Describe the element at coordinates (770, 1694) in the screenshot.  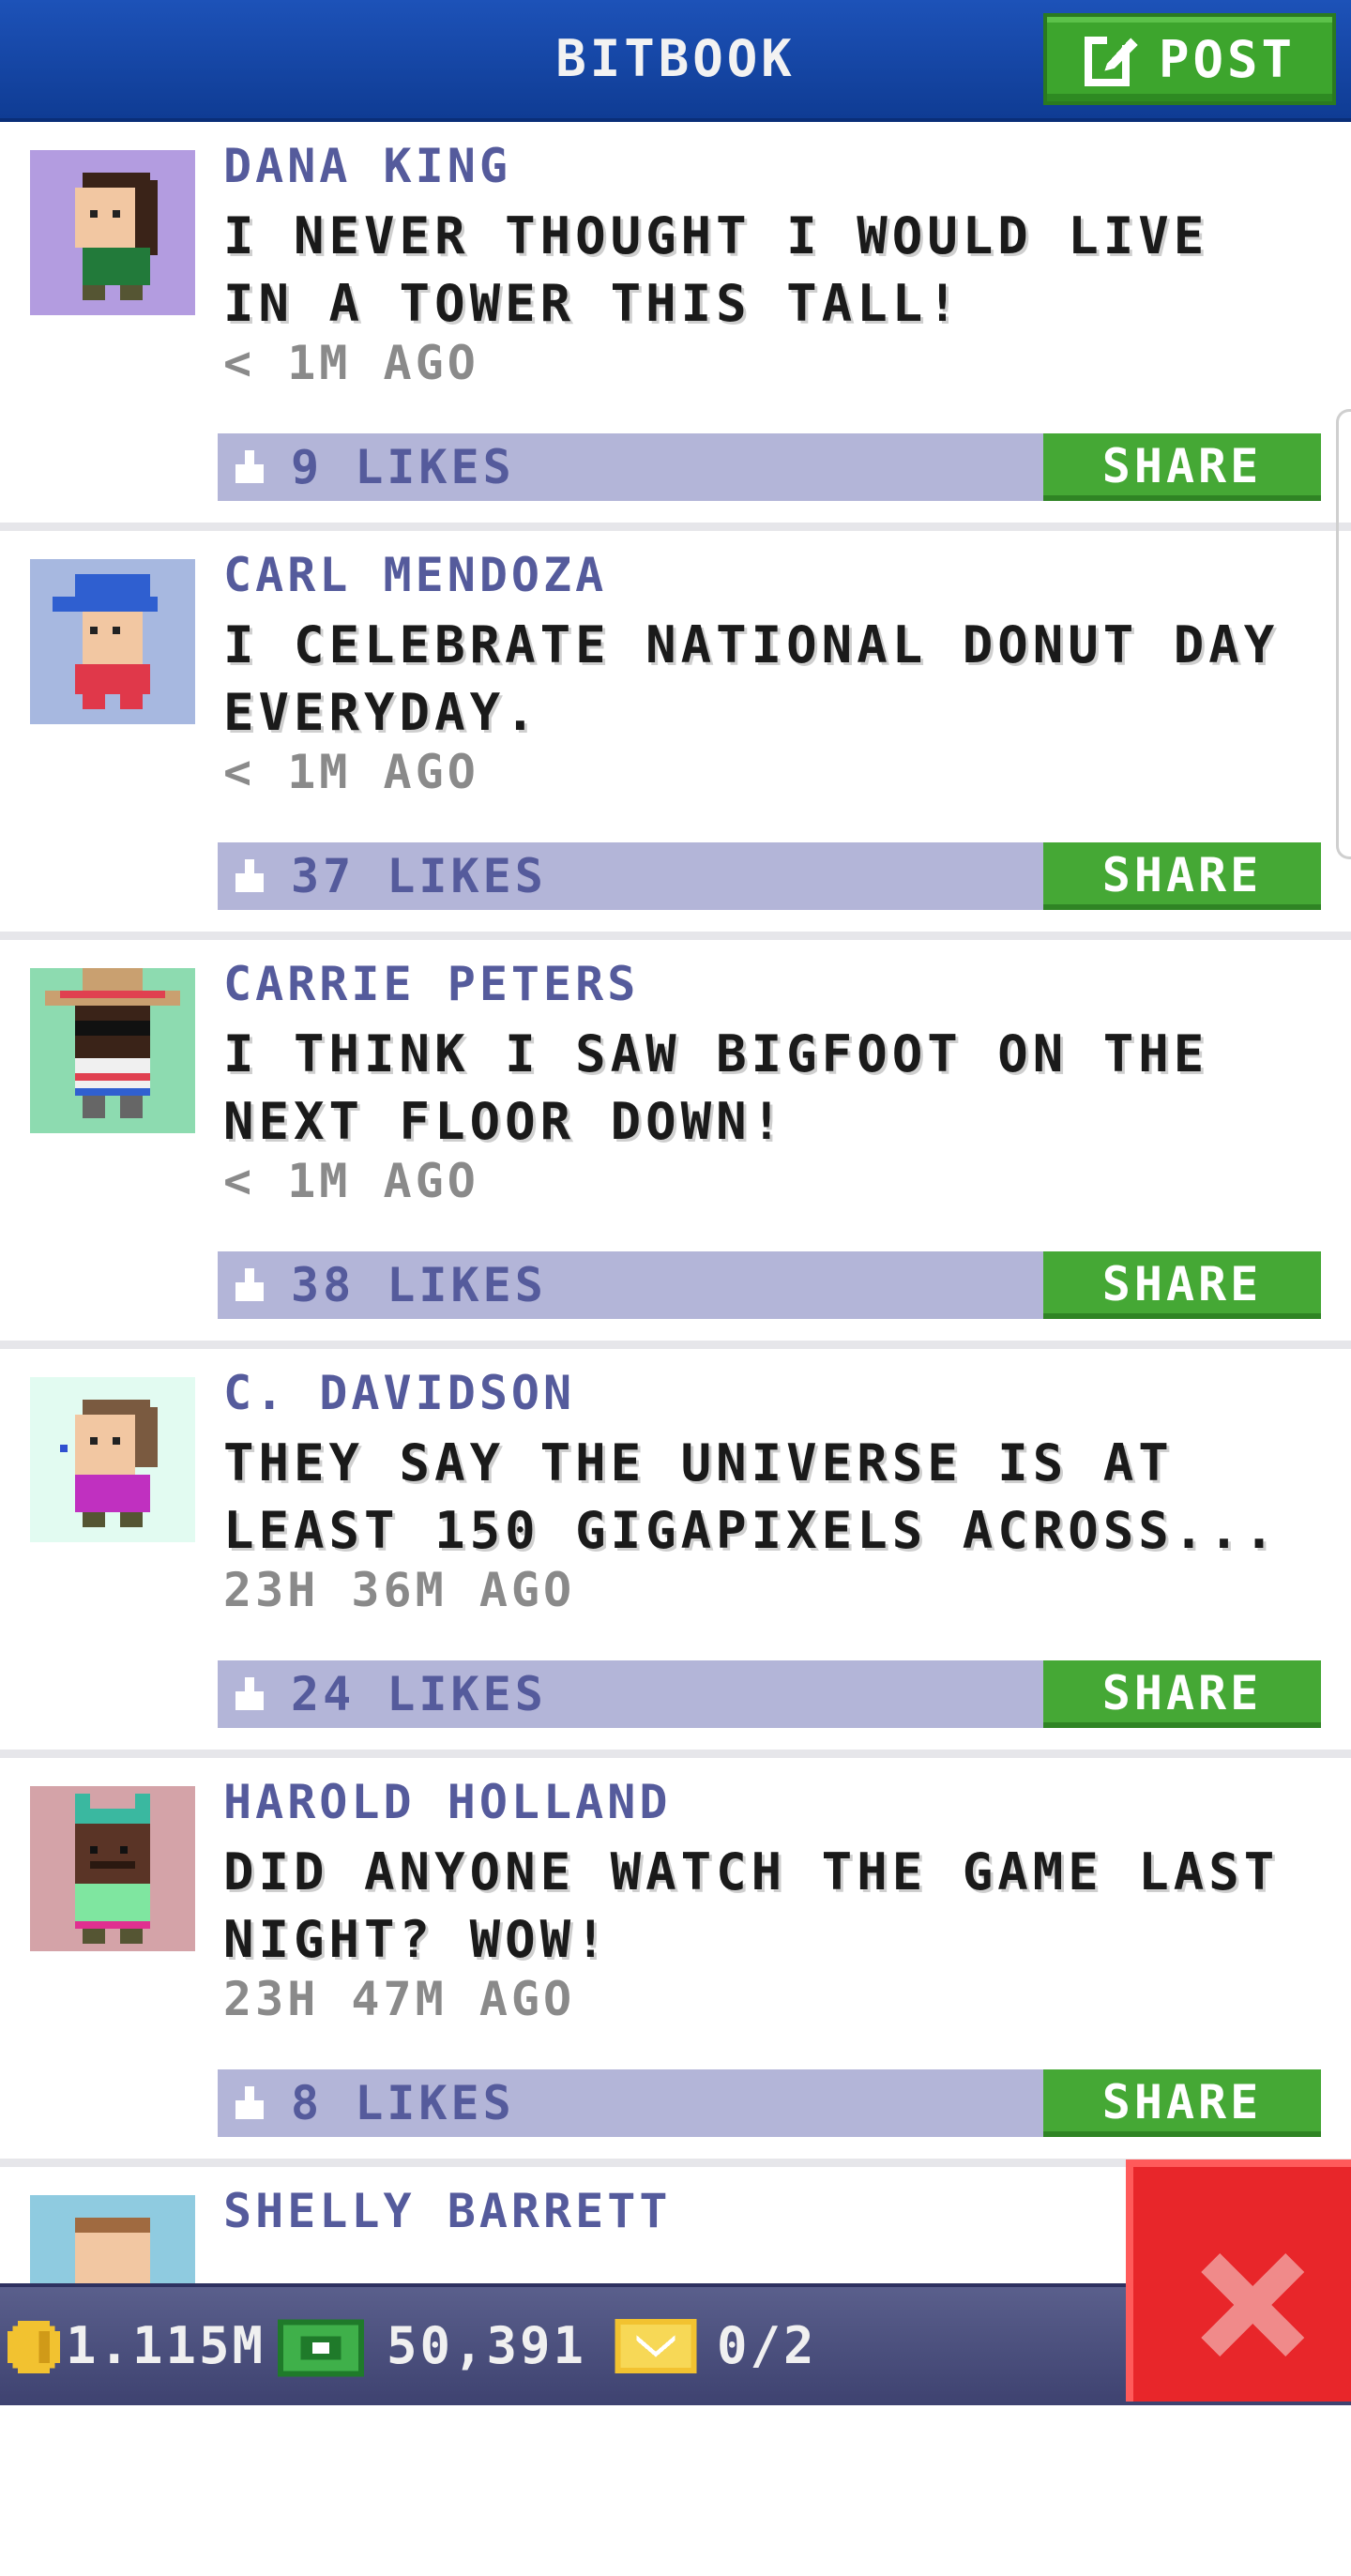
I see `likes-bar: 24 LIKES SHARE` at that location.